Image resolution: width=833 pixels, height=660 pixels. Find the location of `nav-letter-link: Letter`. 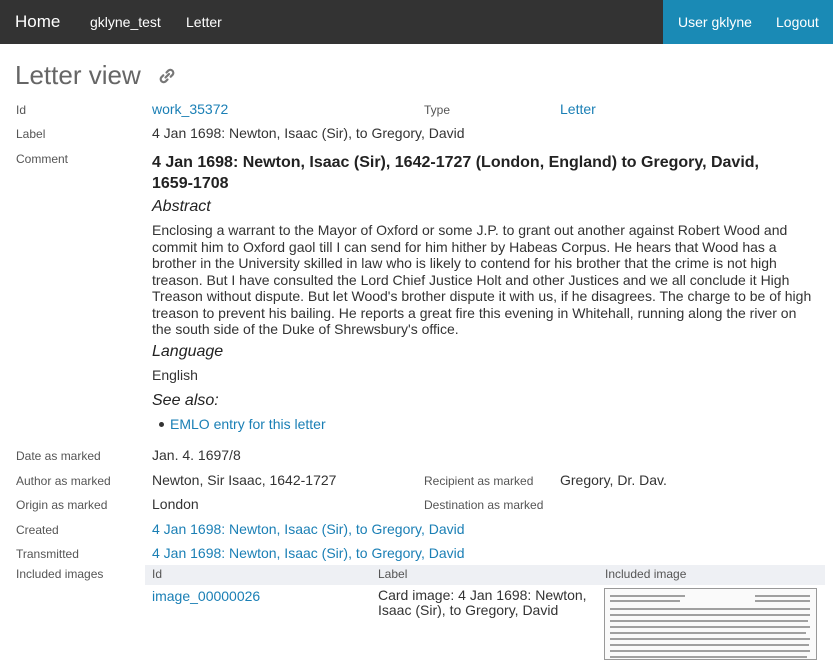

nav-letter-link: Letter is located at coordinates (204, 22).